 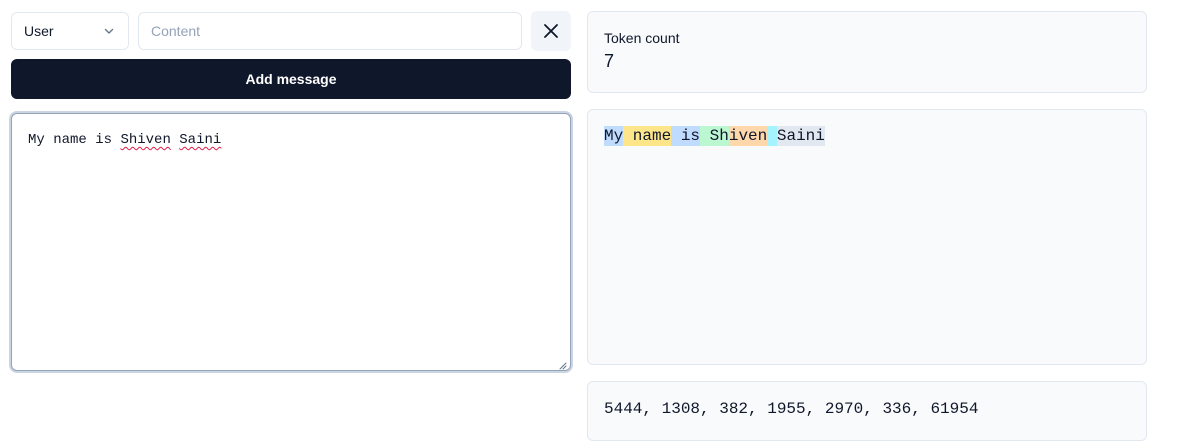 I want to click on add-message-button: Add message, so click(x=291, y=79).